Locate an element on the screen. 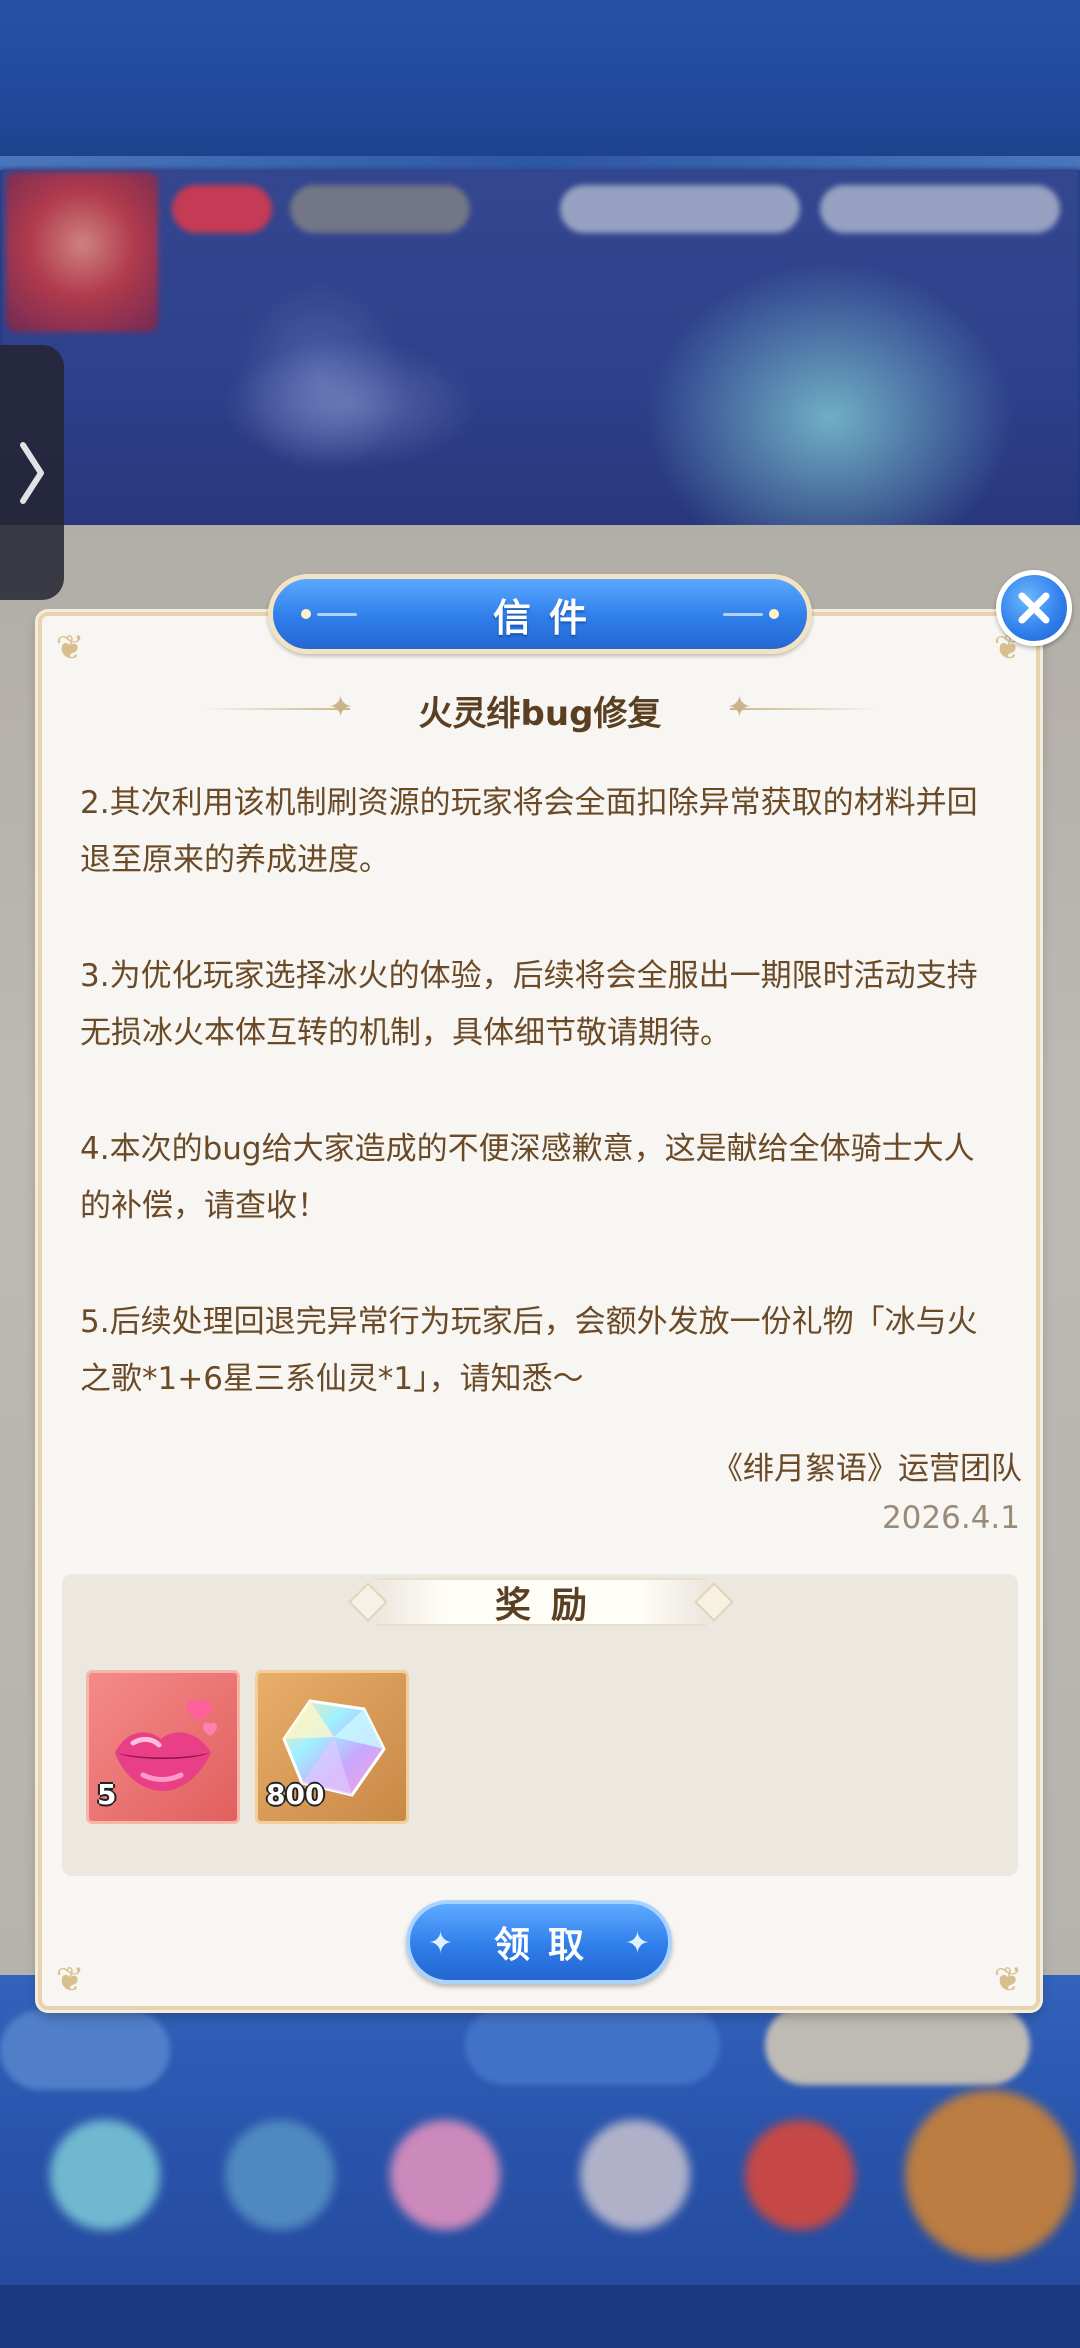  dialog-header: 信件 is located at coordinates (540, 614).